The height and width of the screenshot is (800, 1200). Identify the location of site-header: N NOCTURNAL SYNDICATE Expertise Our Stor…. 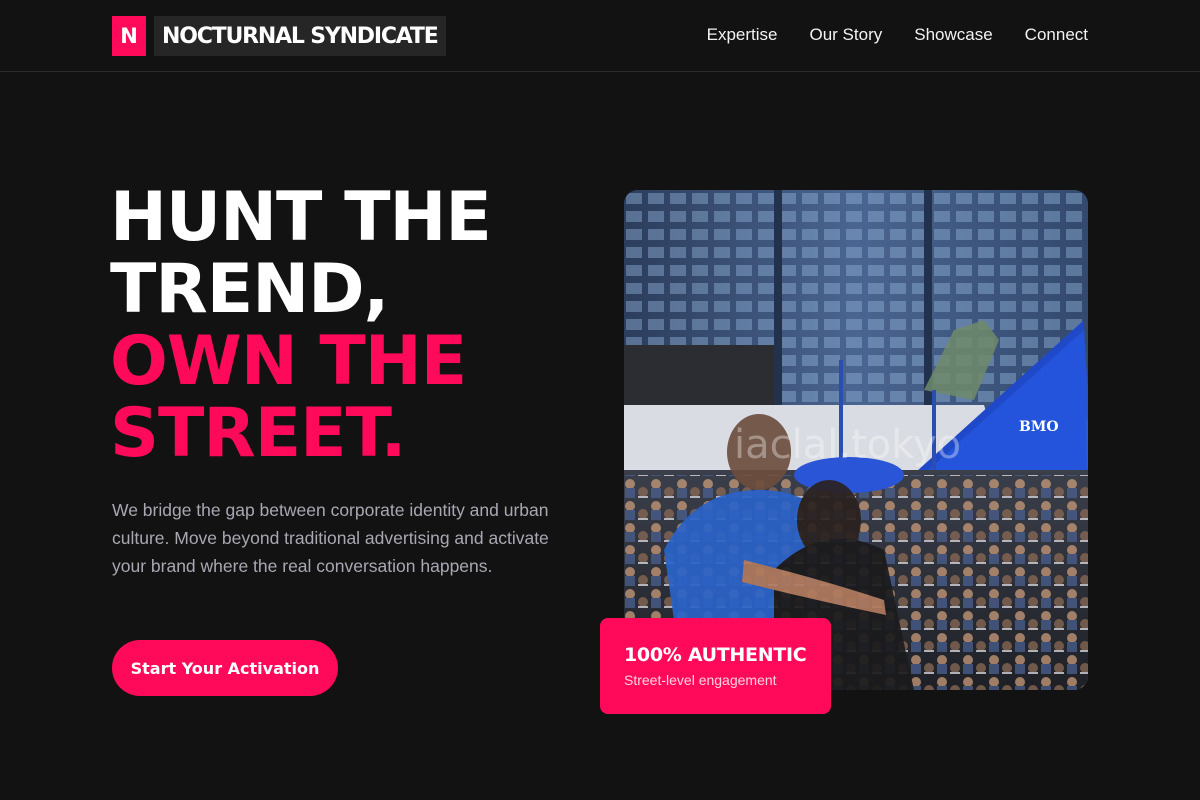
(600, 36).